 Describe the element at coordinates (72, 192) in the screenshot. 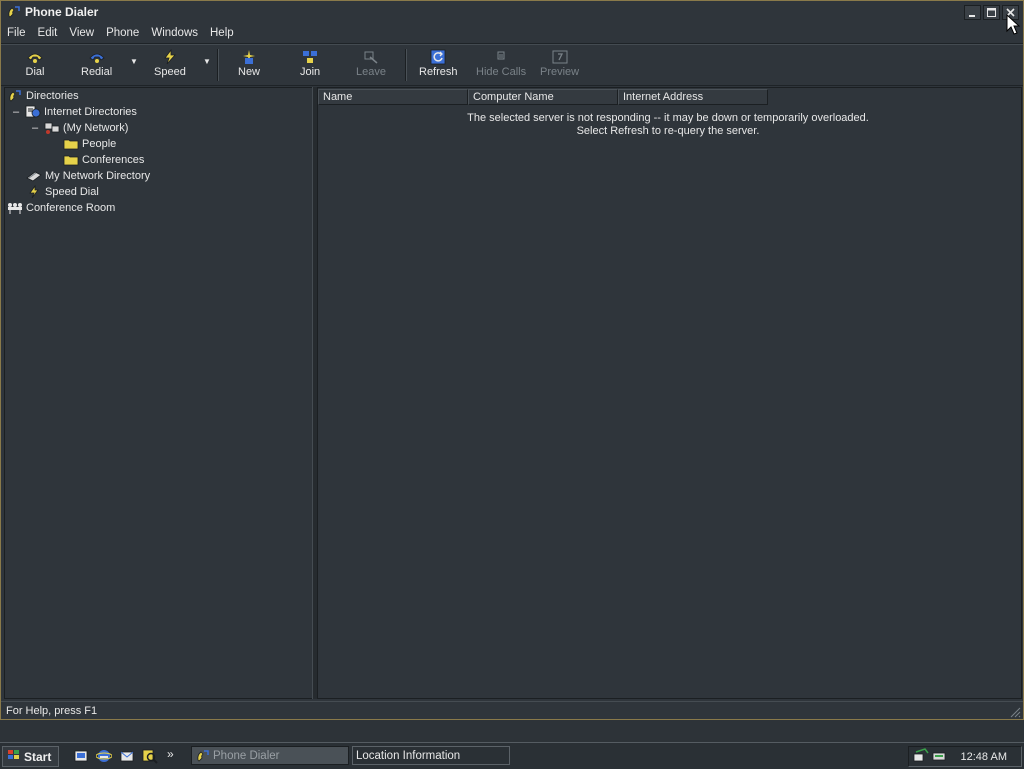

I see `tree-label: Speed Dial` at that location.